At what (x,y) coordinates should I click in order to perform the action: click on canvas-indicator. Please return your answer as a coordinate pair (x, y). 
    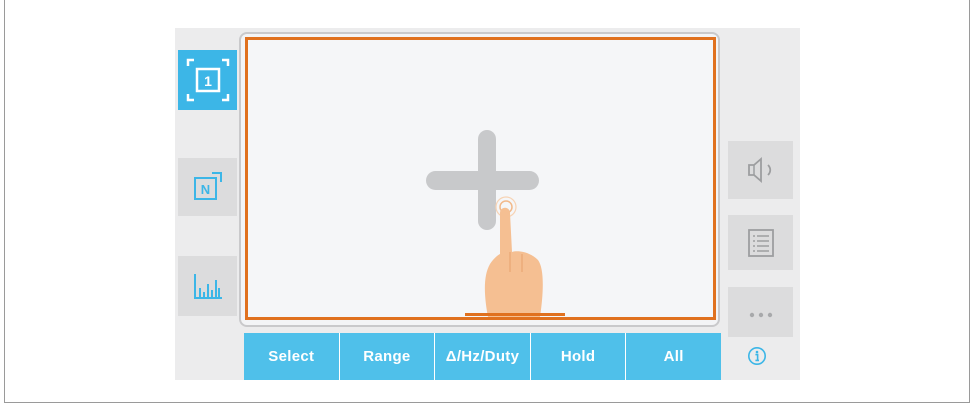
    Looking at the image, I should click on (515, 314).